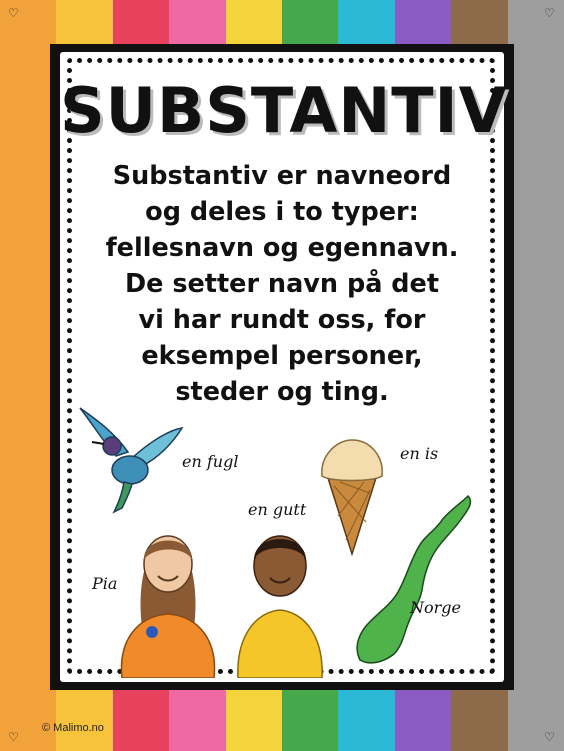 This screenshot has width=564, height=751. What do you see at coordinates (435, 607) in the screenshot?
I see `norway-label: Norge` at bounding box center [435, 607].